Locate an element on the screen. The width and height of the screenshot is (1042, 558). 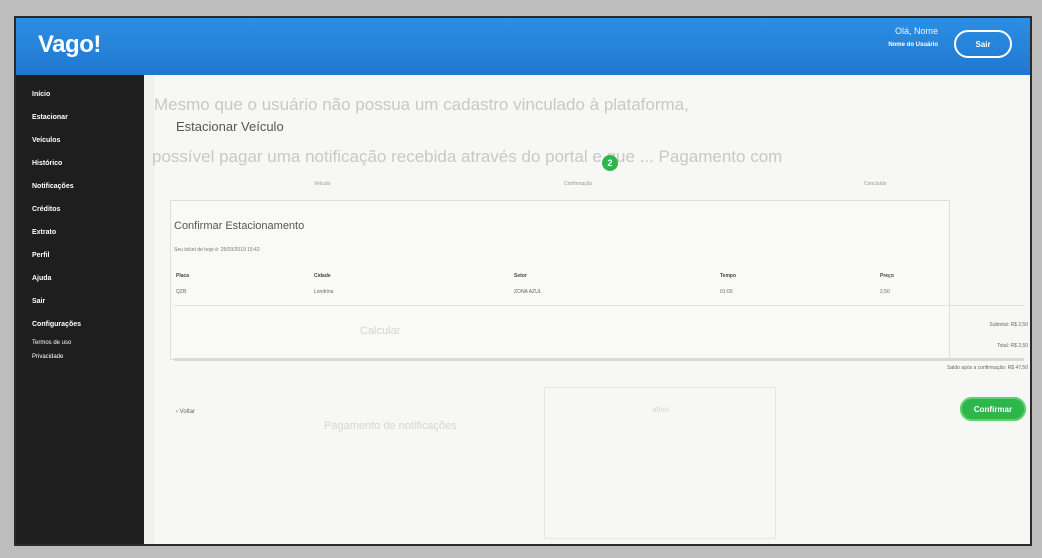
sidebar-footer-terms: Termos de uso is located at coordinates (80, 343).